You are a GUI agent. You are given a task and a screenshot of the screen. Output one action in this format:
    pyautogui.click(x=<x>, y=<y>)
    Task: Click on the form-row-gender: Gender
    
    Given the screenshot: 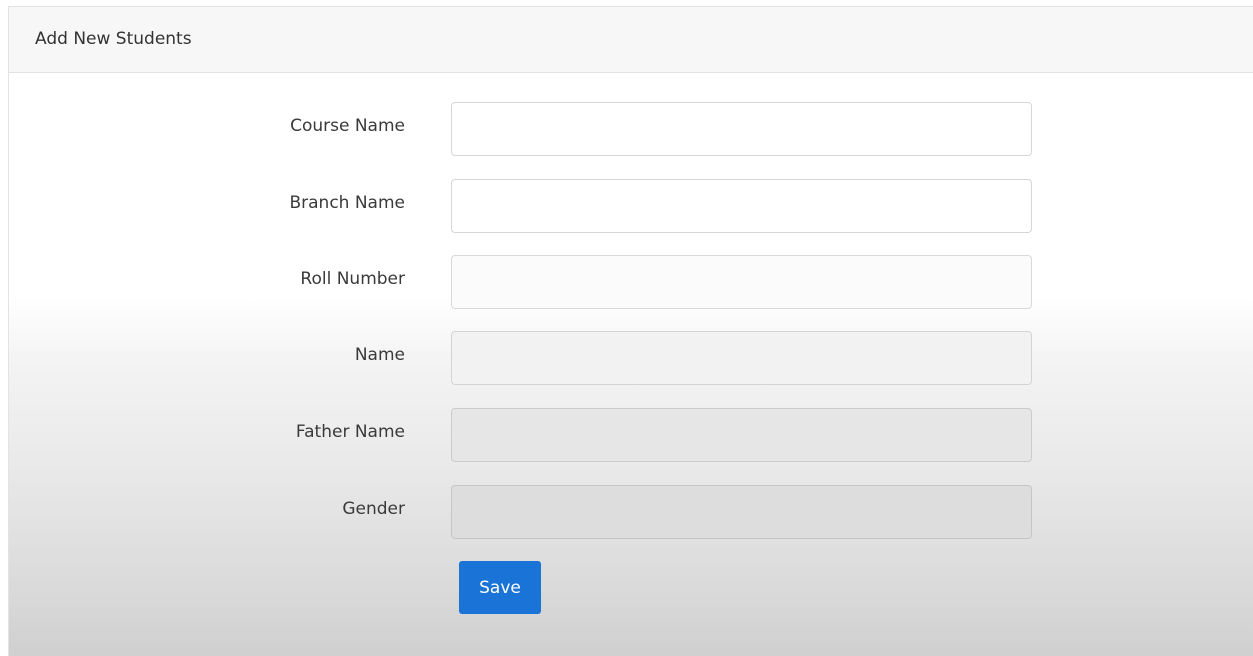 What is the action you would take?
    pyautogui.click(x=631, y=512)
    